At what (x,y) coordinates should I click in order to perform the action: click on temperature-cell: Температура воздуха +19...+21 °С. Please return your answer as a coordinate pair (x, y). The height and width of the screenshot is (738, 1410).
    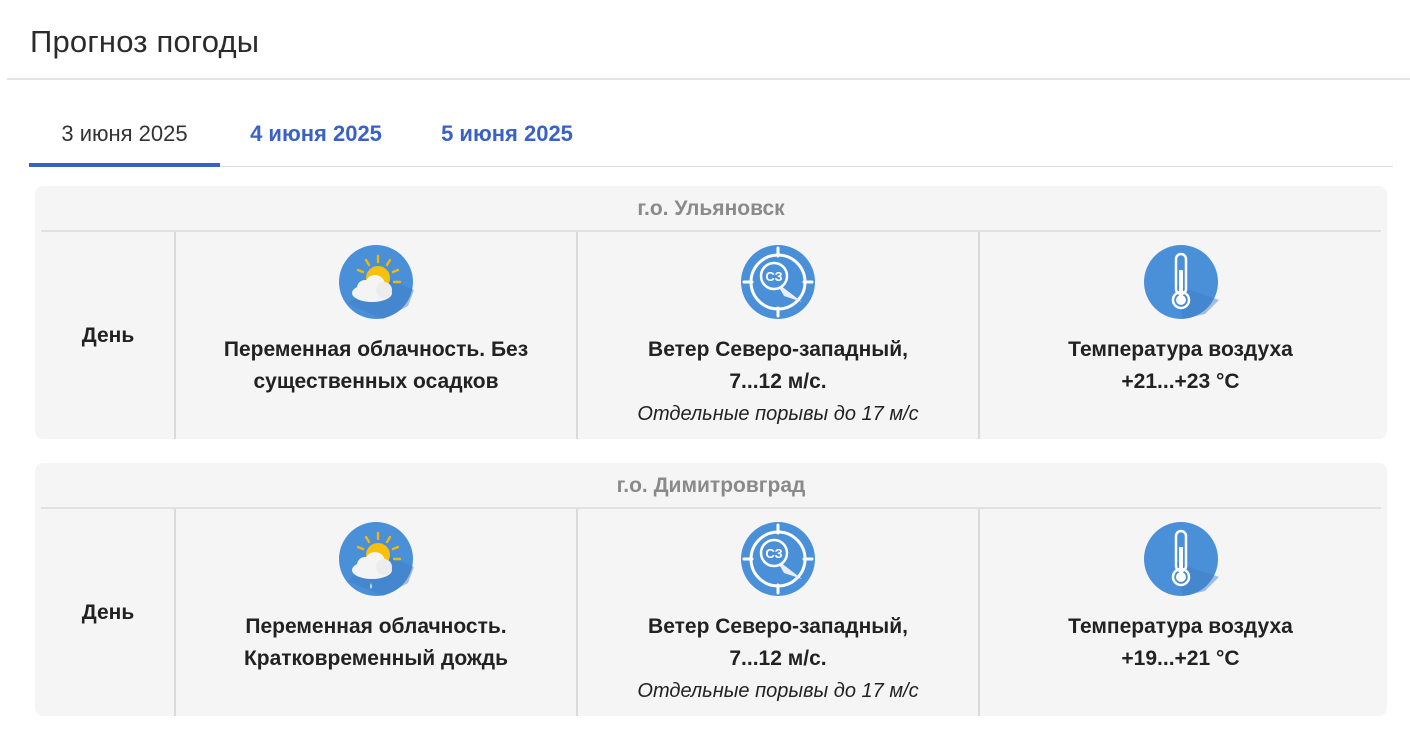
    Looking at the image, I should click on (1180, 612).